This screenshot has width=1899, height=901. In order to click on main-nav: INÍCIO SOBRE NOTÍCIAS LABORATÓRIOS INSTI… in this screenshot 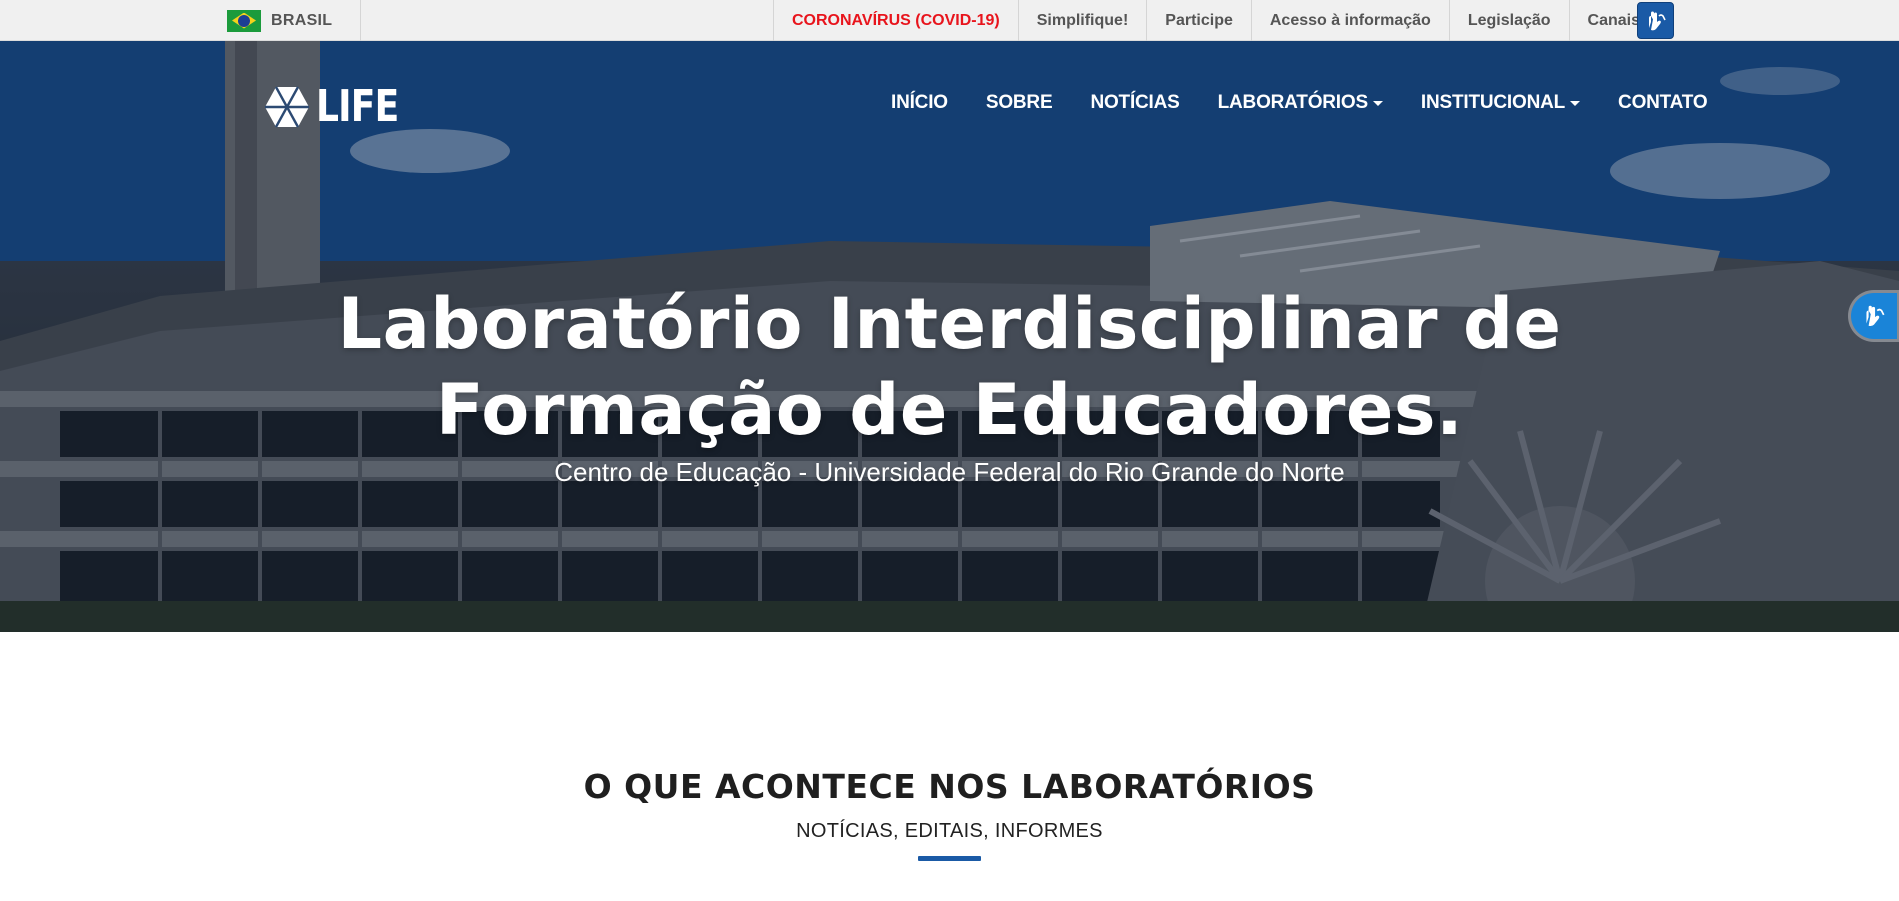, I will do `click(1299, 103)`.